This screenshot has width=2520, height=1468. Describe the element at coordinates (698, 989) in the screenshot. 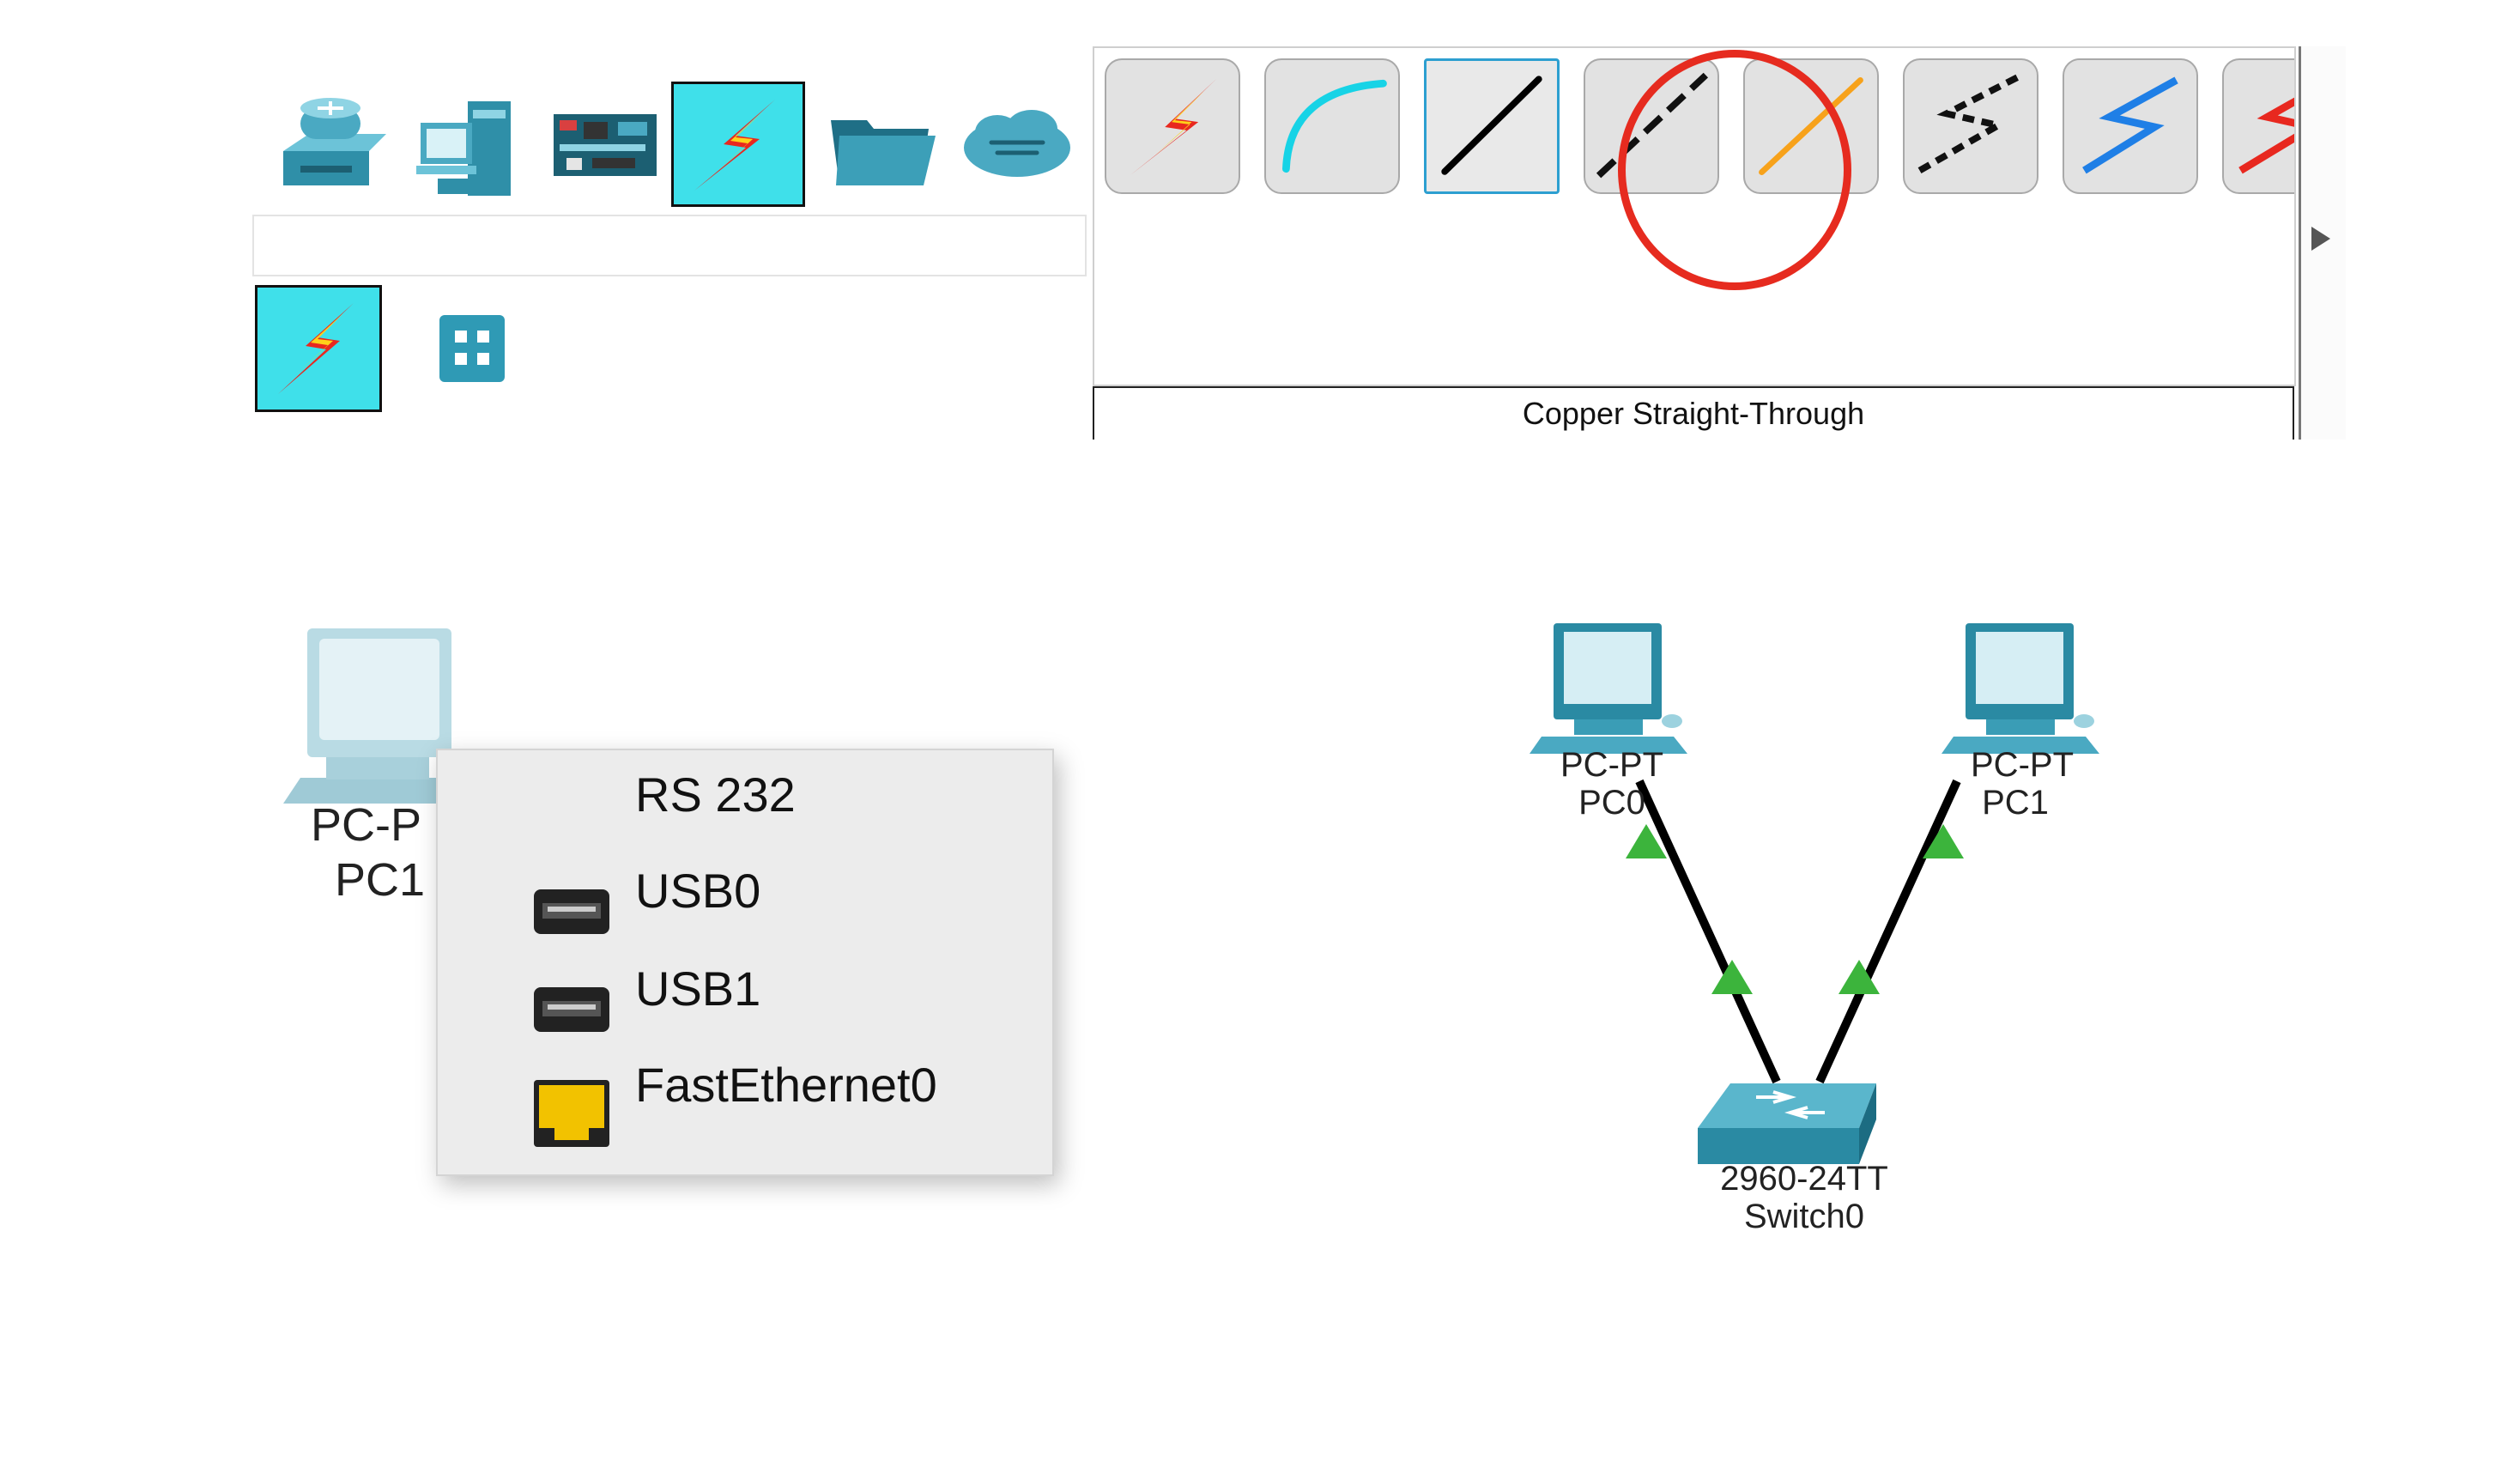

I see `menu-item-usb1: USB1` at that location.